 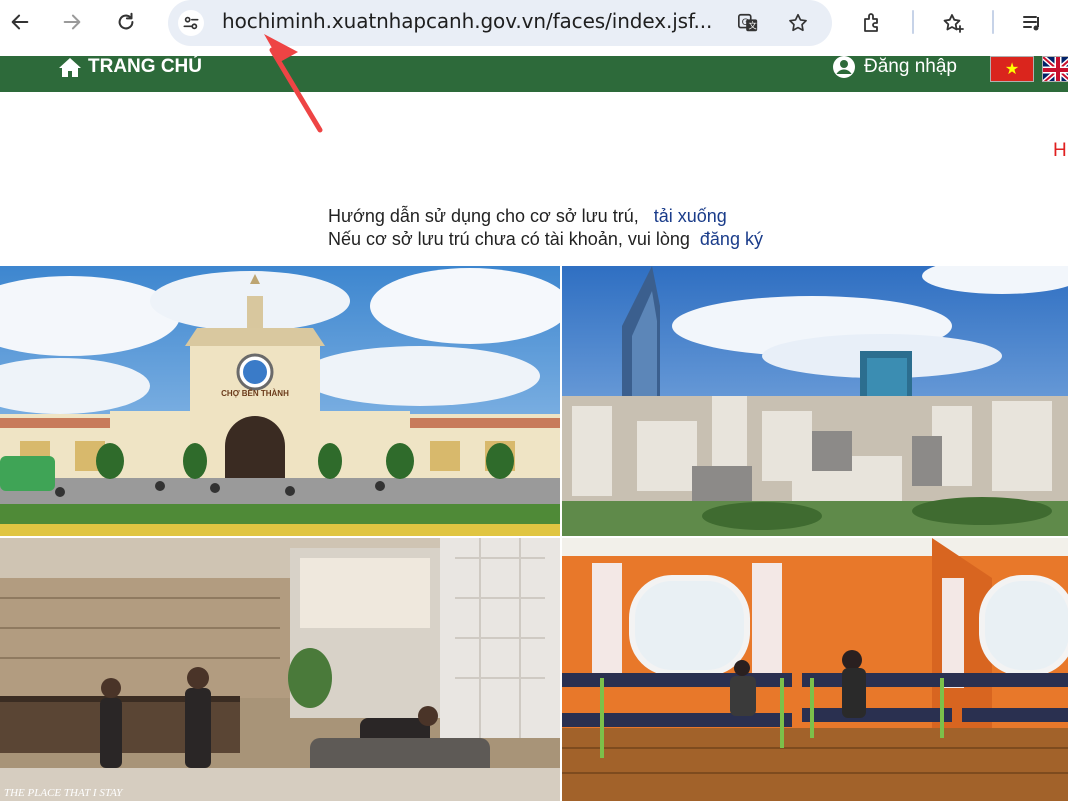 I want to click on home-label: TRANG CHỦ, so click(x=145, y=66).